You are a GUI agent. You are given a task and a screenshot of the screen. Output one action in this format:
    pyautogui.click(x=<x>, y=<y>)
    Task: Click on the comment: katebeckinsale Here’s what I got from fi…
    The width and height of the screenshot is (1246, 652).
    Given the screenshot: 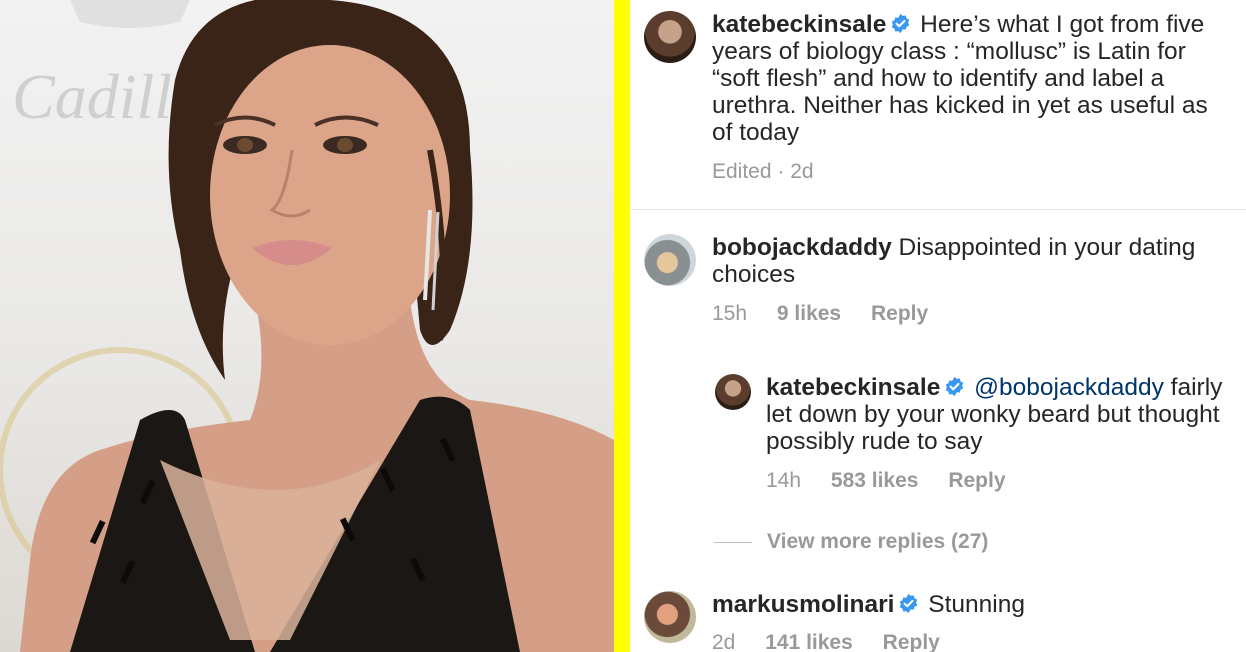 What is the action you would take?
    pyautogui.click(x=972, y=78)
    